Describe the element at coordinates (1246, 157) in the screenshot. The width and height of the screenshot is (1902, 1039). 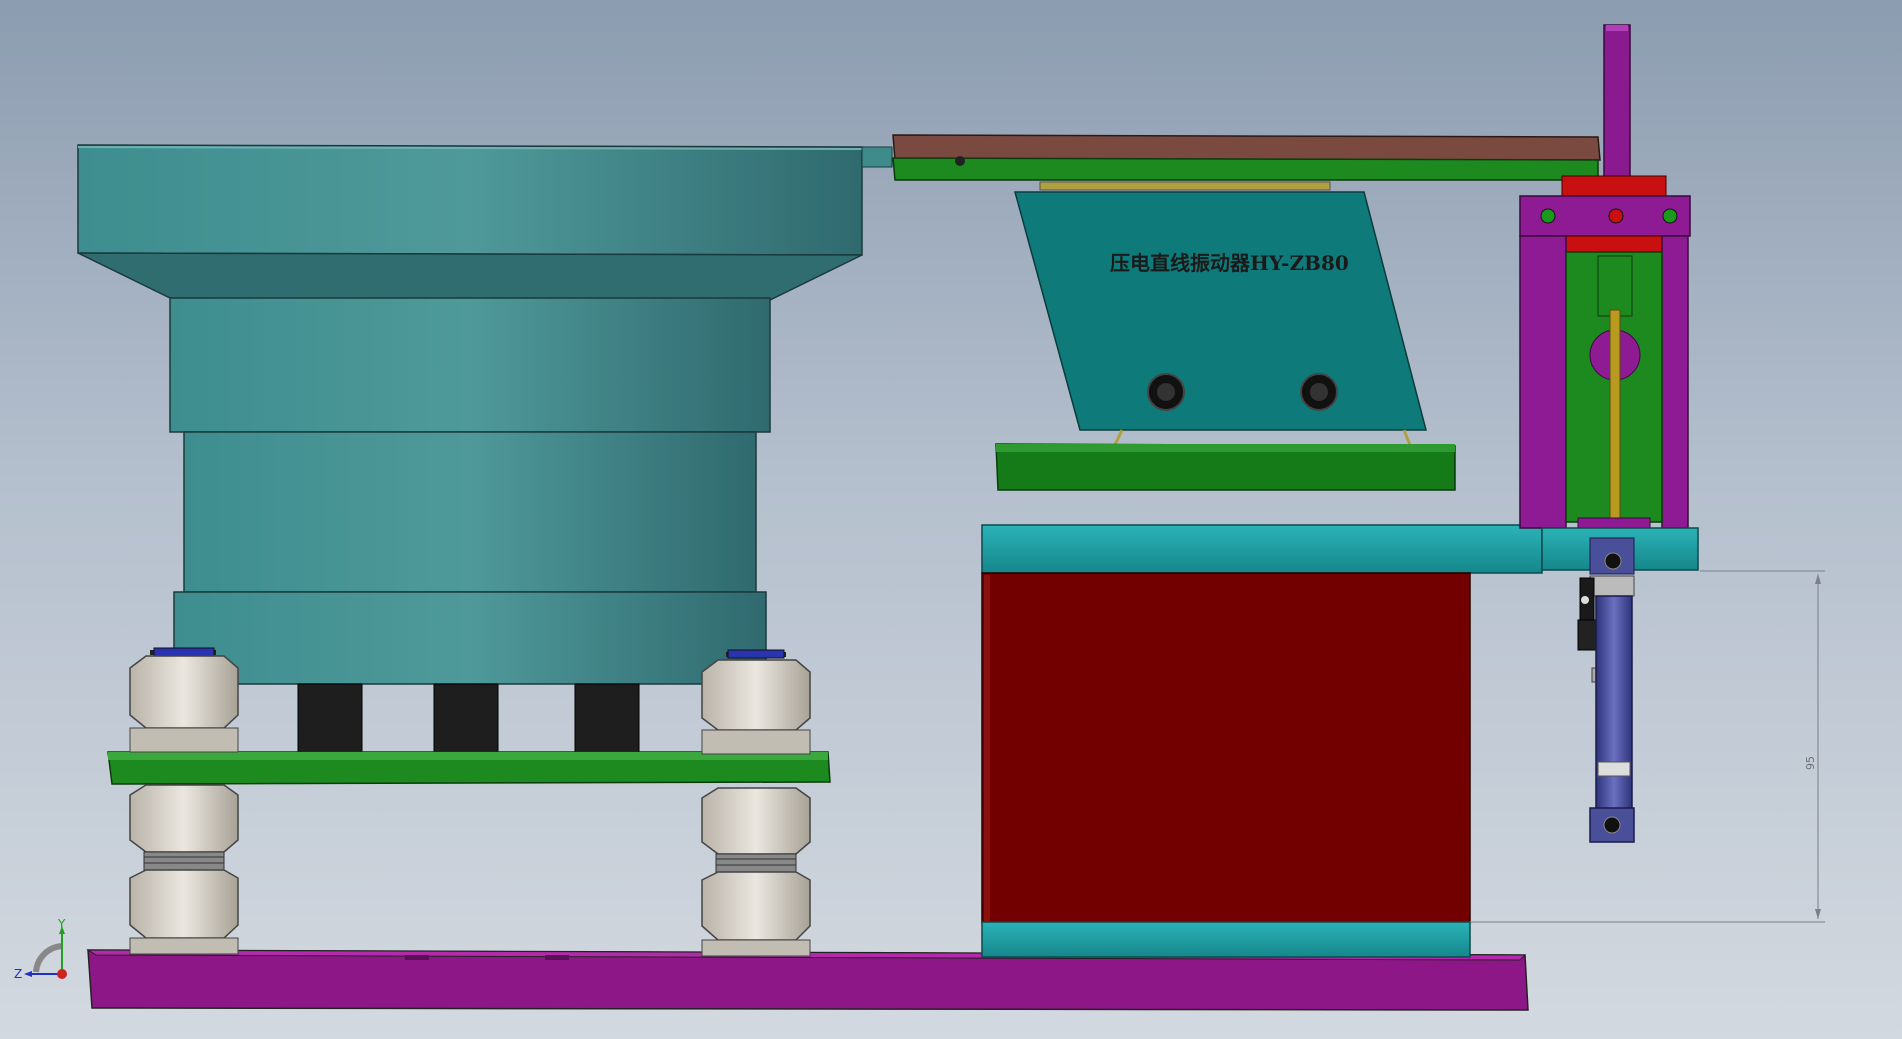
I see `feeder-track` at that location.